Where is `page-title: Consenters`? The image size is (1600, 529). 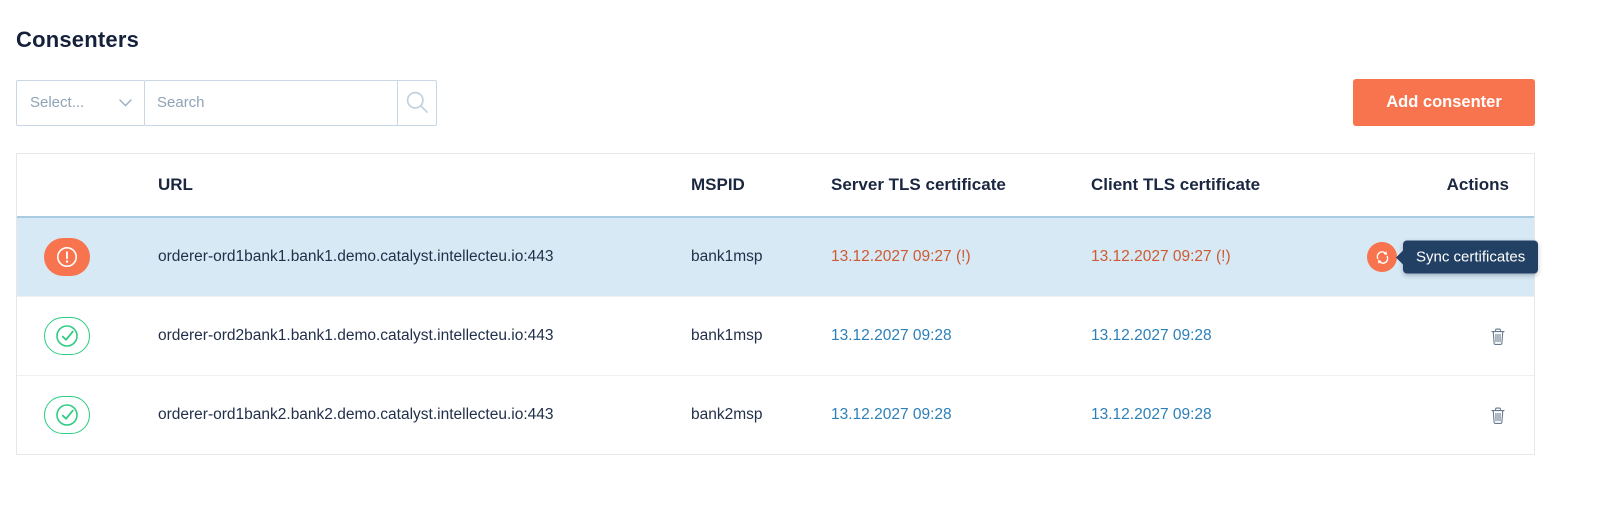
page-title: Consenters is located at coordinates (78, 39).